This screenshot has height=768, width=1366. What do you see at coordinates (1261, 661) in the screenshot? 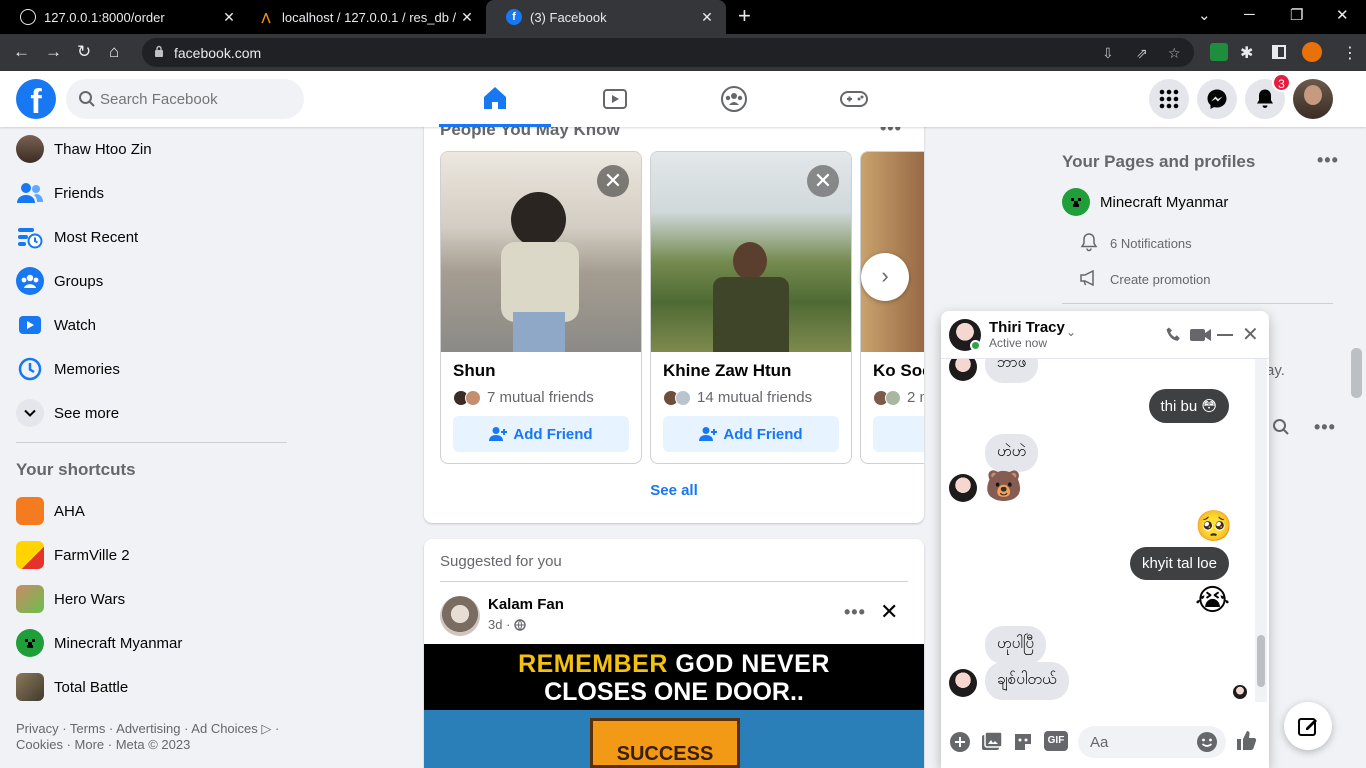
I see `chat-scroll-thumb` at bounding box center [1261, 661].